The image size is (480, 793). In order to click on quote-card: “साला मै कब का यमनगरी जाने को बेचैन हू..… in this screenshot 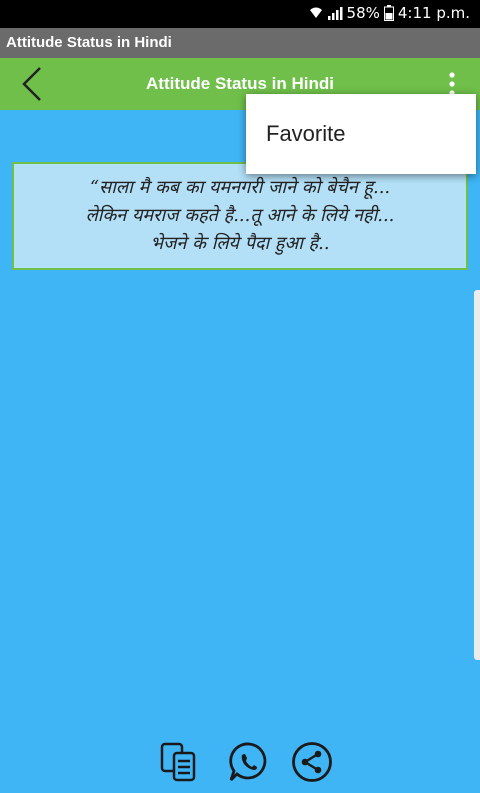, I will do `click(240, 216)`.